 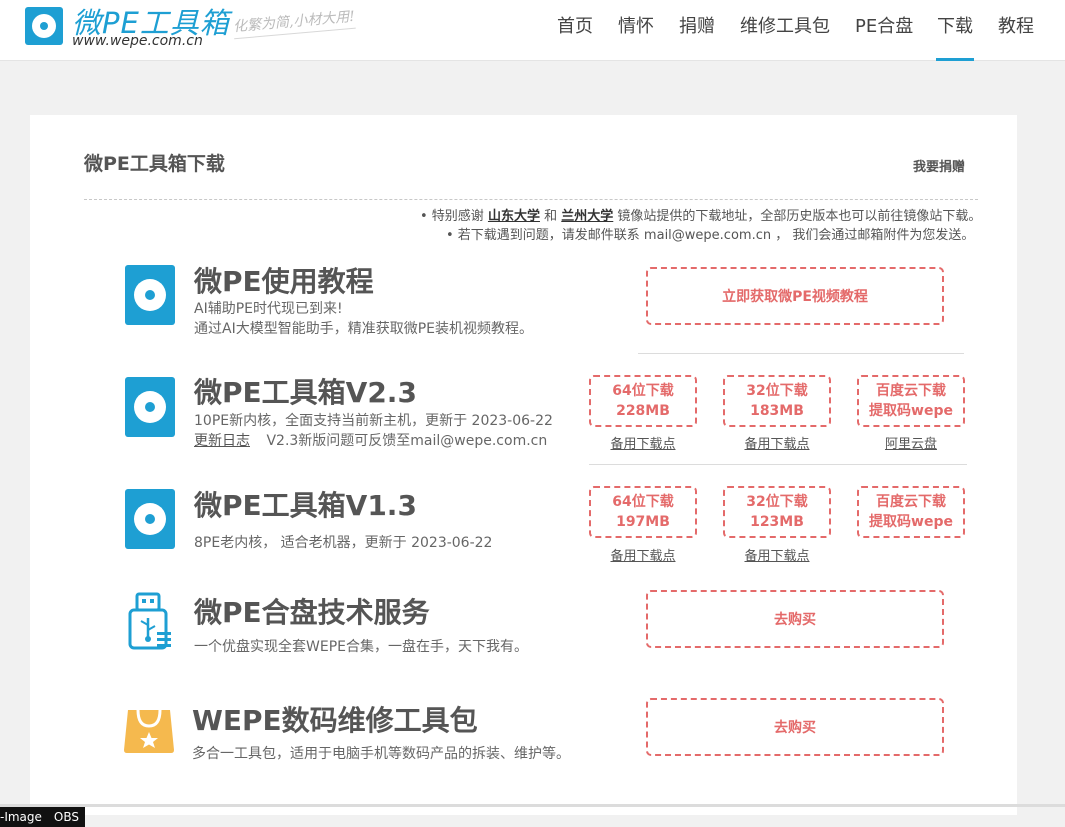 What do you see at coordinates (884, 25) in the screenshot?
I see `nav-pe-hepan: PE合盘` at bounding box center [884, 25].